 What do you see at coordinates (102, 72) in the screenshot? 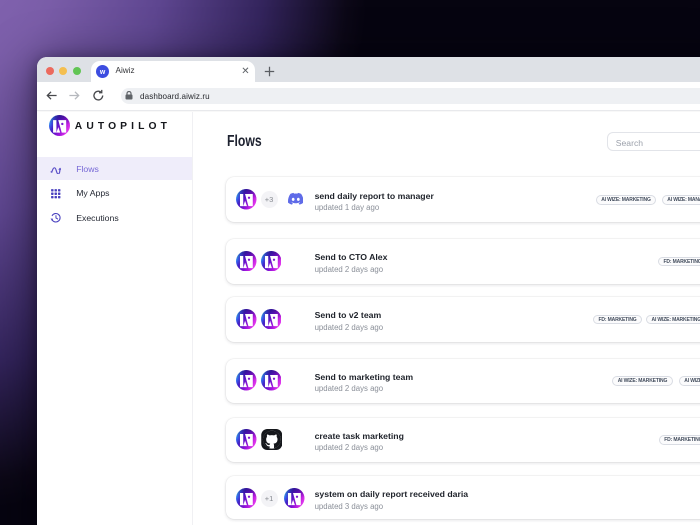
I see `svg-text: w` at bounding box center [102, 72].